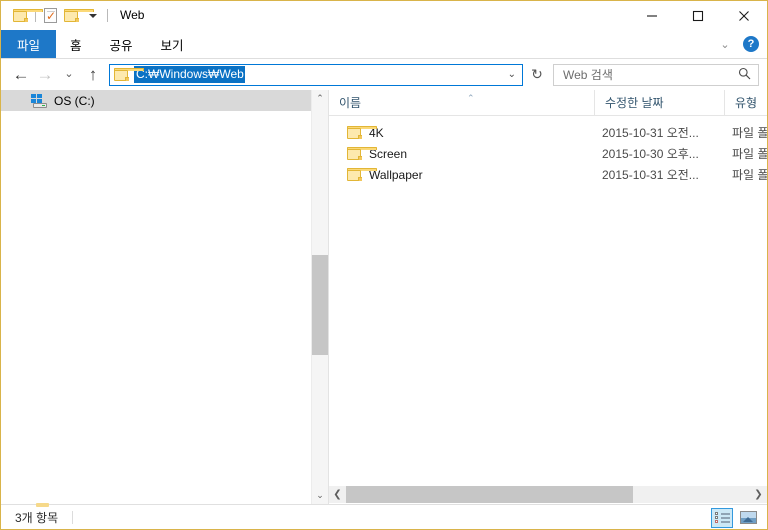 The height and width of the screenshot is (530, 768). I want to click on recent-locations-button: ⌄, so click(69, 75).